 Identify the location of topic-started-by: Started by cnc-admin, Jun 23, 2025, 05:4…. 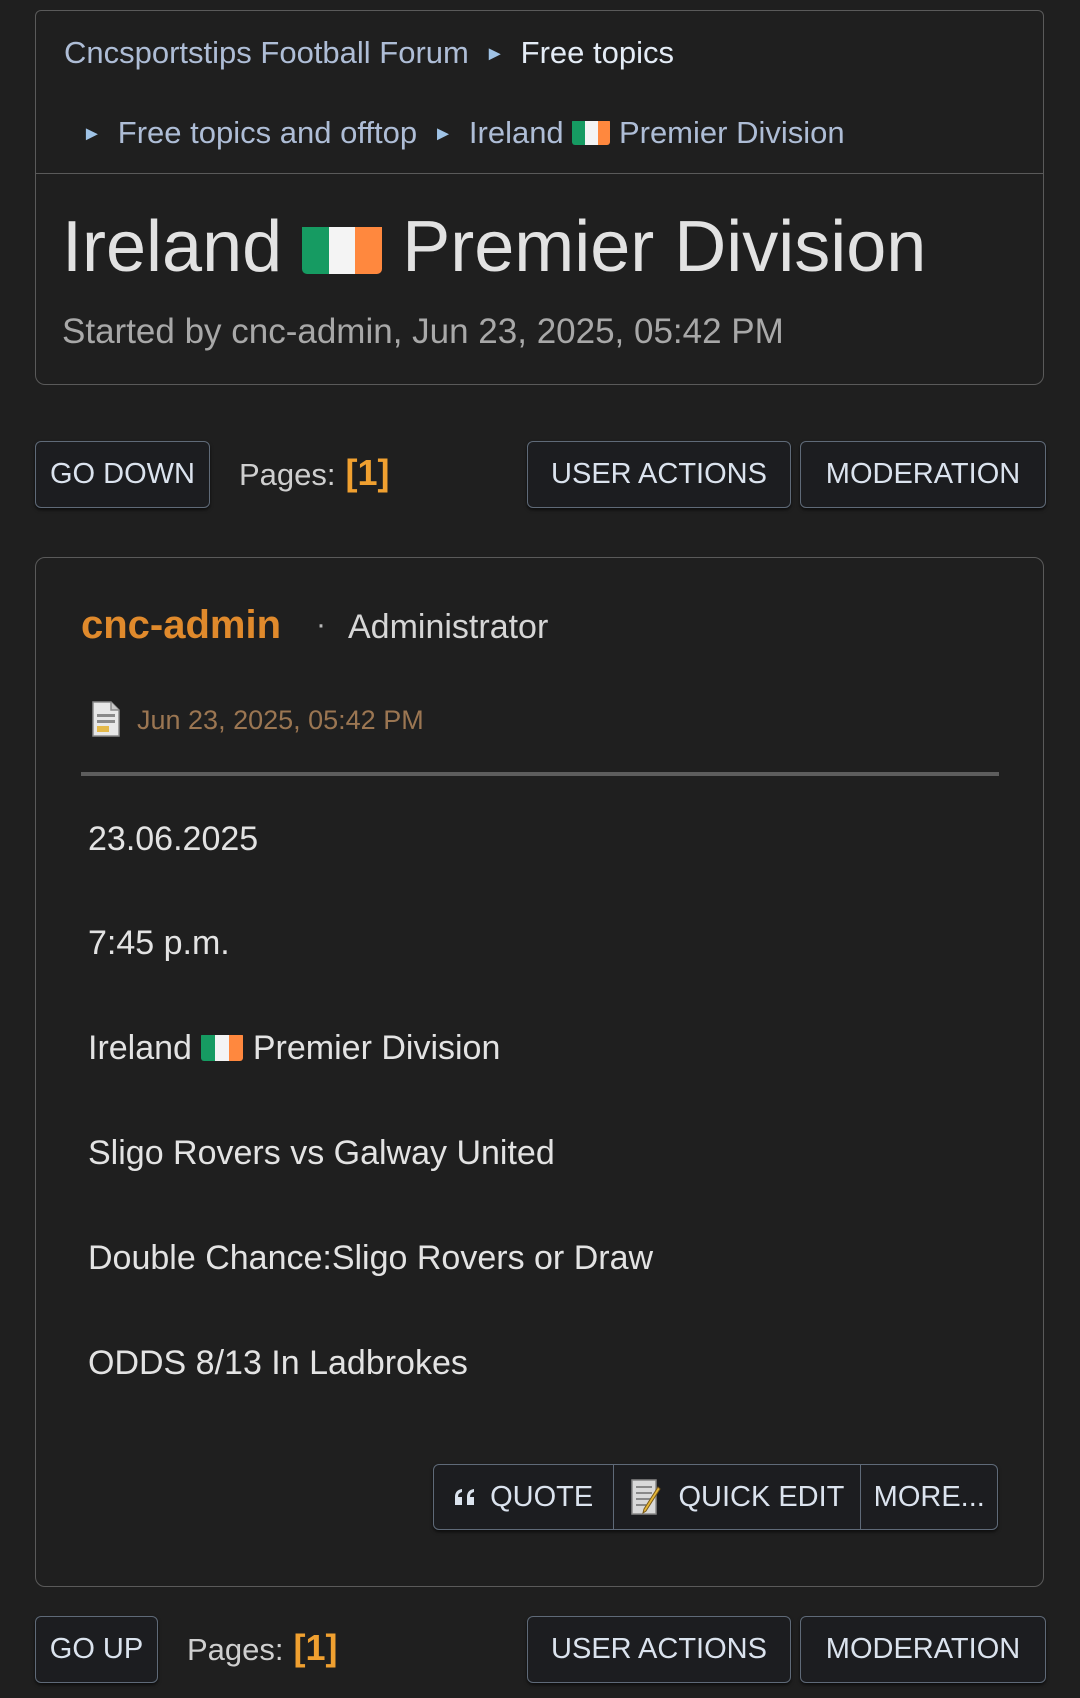
(423, 331).